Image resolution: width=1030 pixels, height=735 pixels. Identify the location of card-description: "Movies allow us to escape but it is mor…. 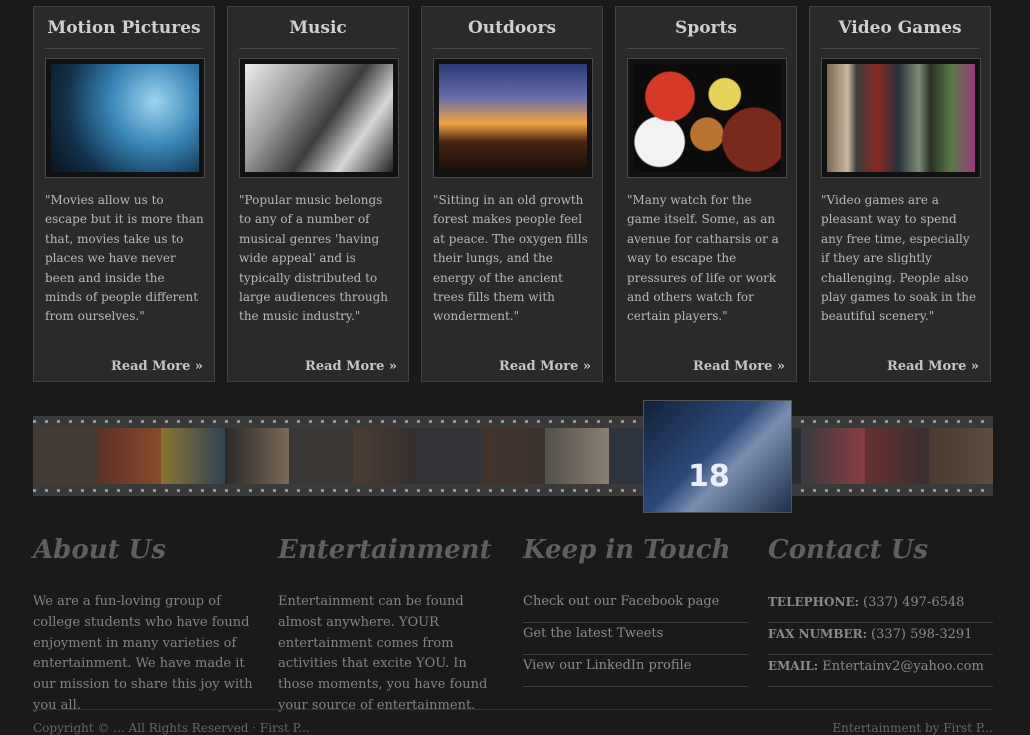
(124, 258).